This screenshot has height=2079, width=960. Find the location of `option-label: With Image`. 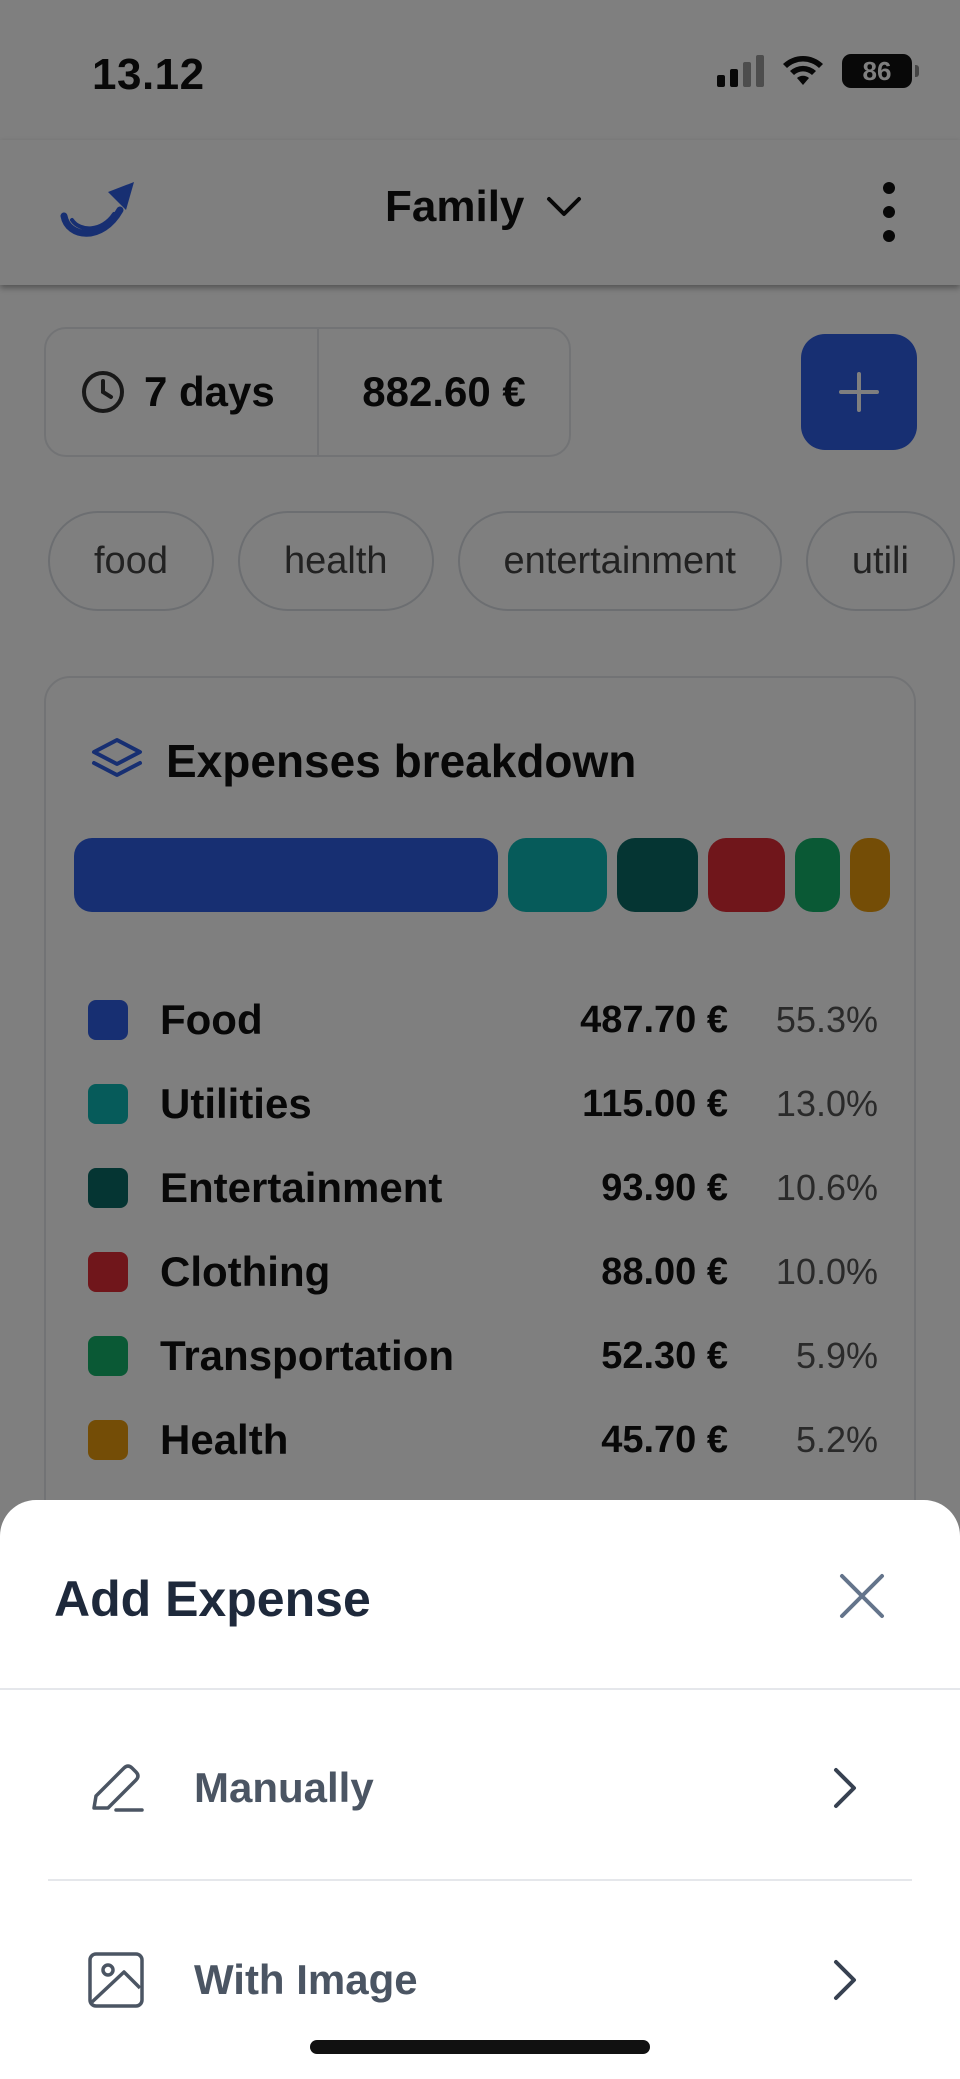

option-label: With Image is located at coordinates (306, 1979).